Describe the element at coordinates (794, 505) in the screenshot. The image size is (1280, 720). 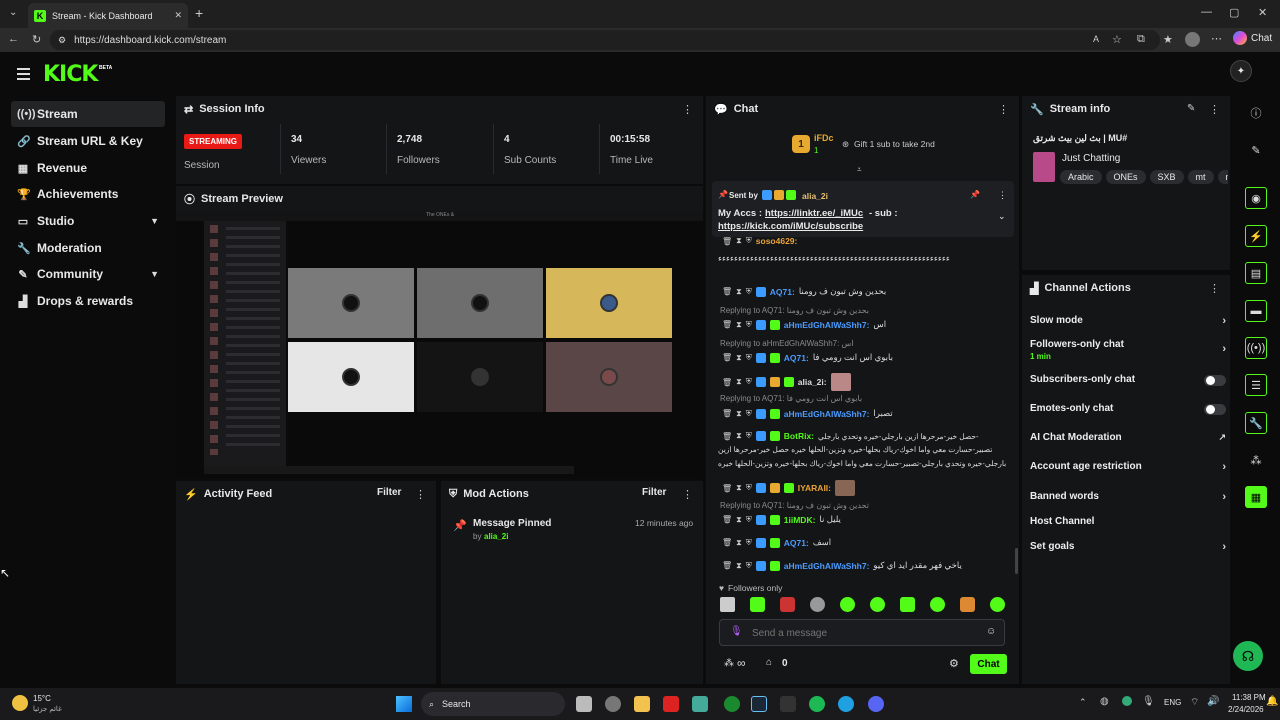
I see `reply-preview: Replying to AQ71: تحدين وش تبون ف رومنا` at that location.